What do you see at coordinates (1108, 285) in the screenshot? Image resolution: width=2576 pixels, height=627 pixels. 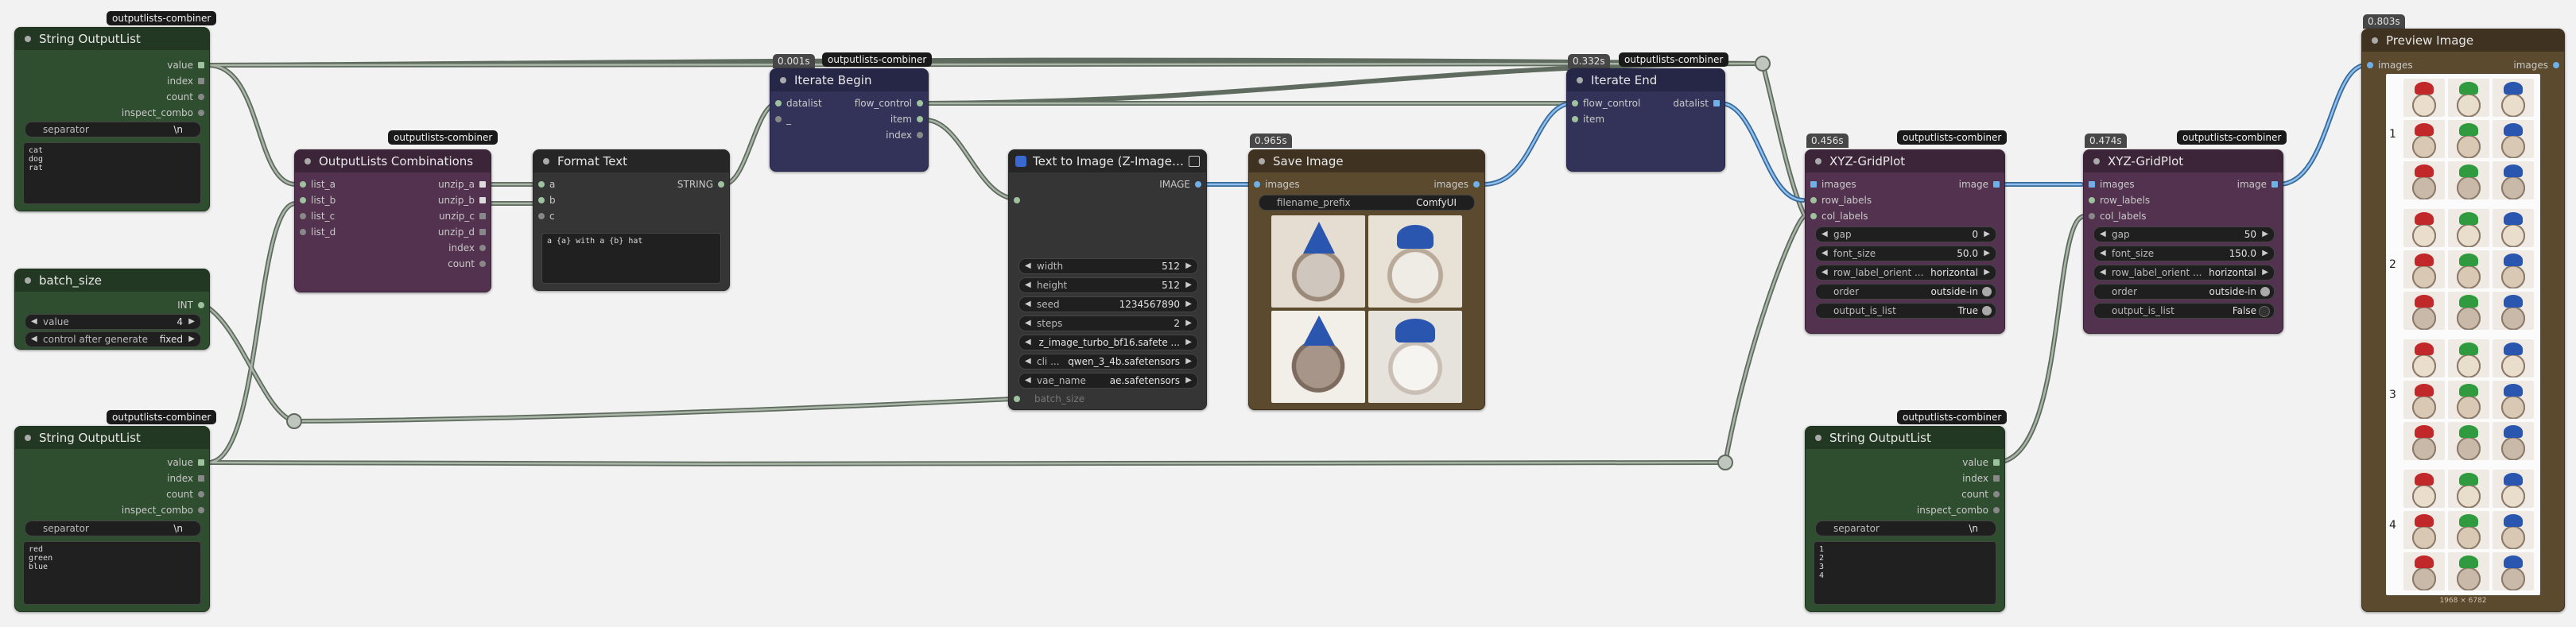 I see `height-widget: ◀ height 512 ▶` at bounding box center [1108, 285].